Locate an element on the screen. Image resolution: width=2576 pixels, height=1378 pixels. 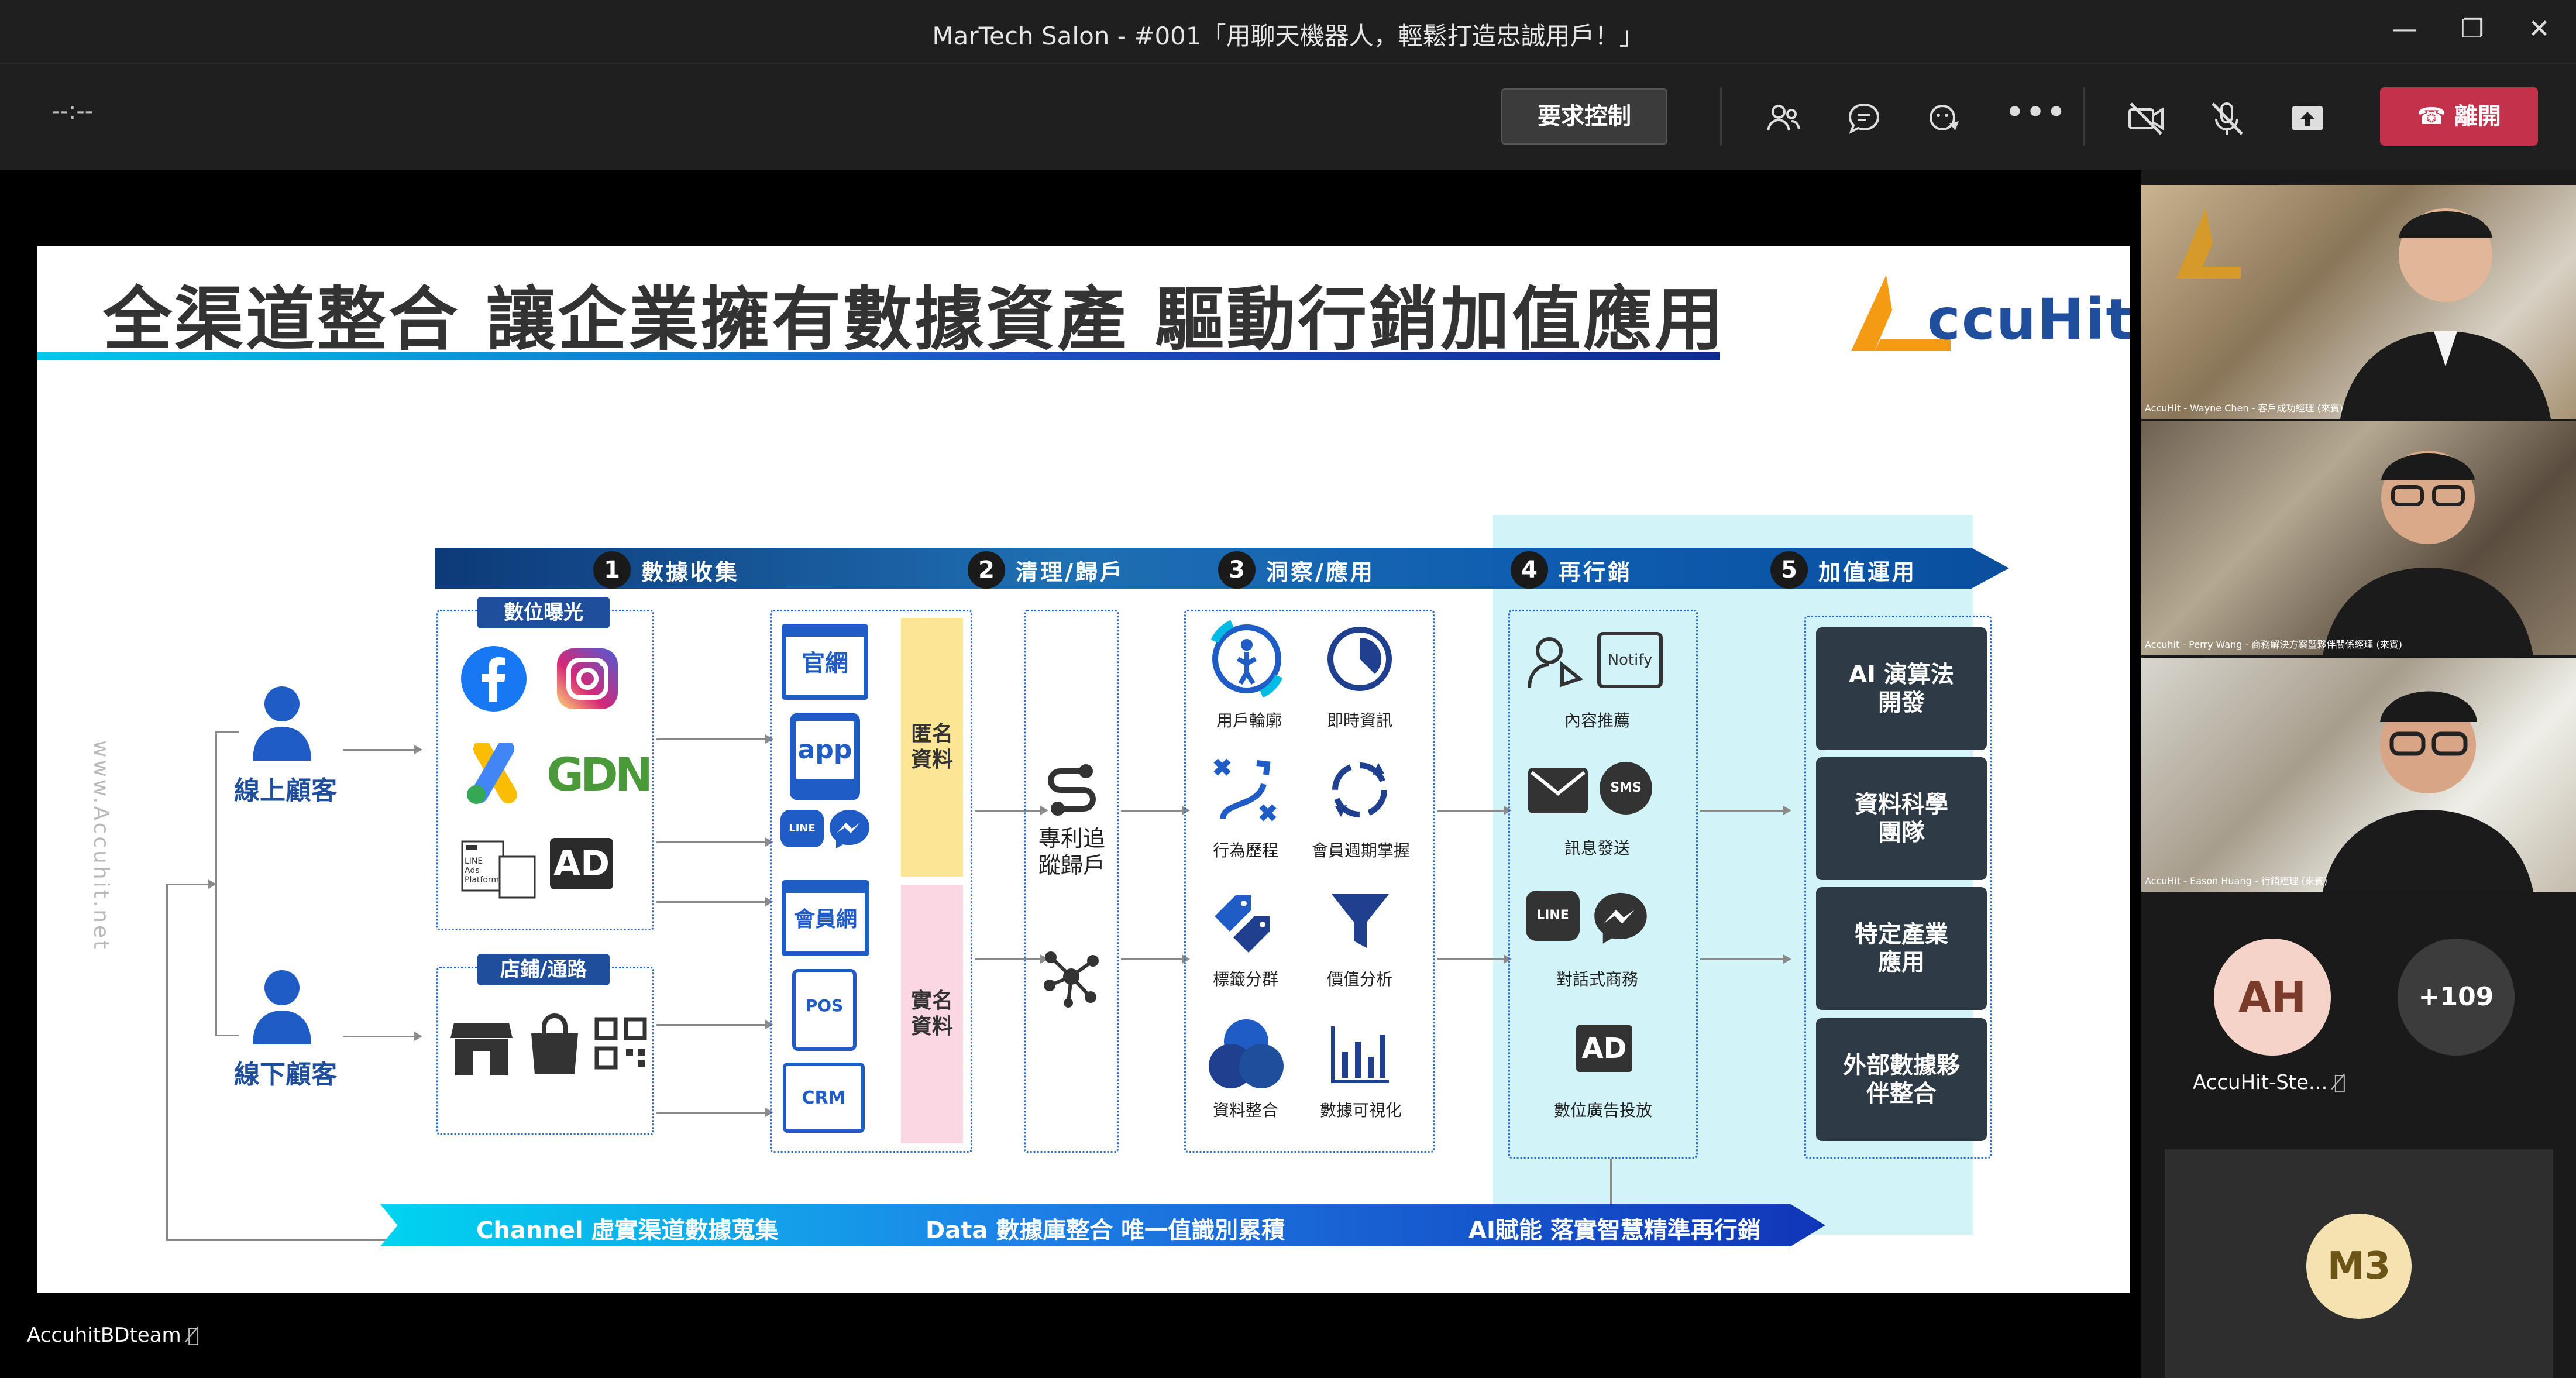
restore-icon: ❐ is located at coordinates (2472, 29).